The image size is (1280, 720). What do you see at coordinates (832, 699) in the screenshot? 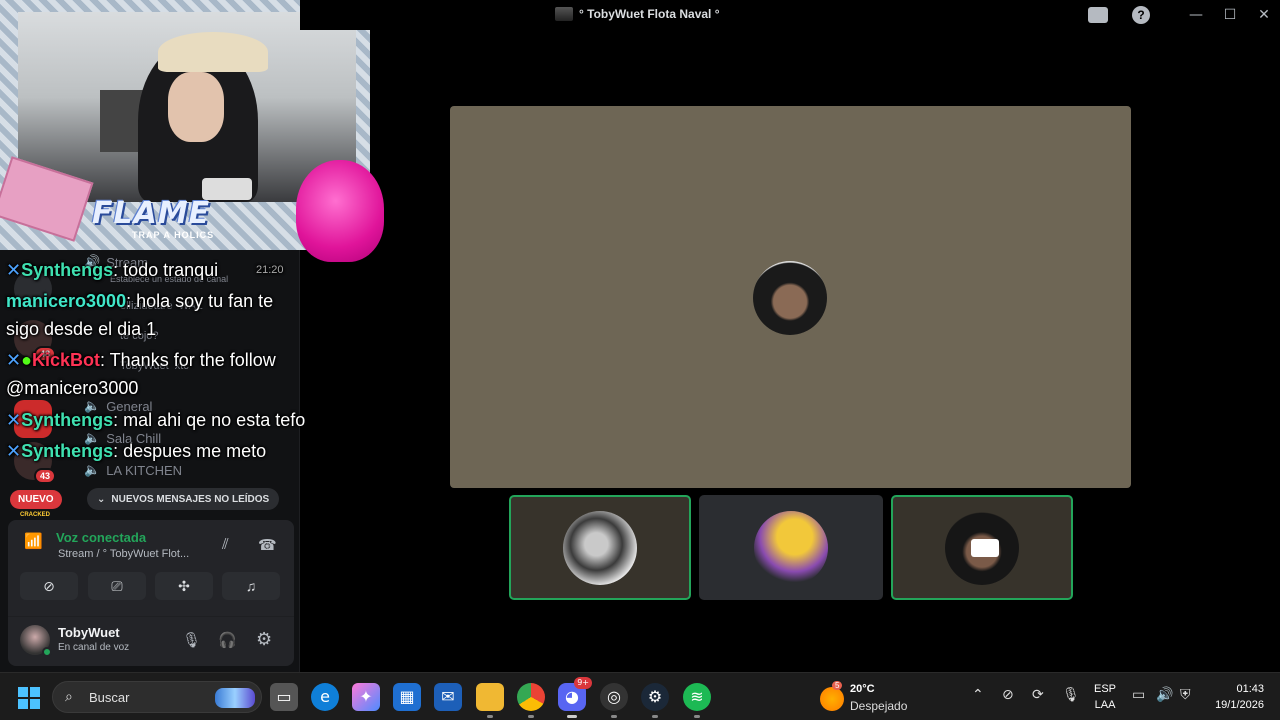
I see `weather-icon` at bounding box center [832, 699].